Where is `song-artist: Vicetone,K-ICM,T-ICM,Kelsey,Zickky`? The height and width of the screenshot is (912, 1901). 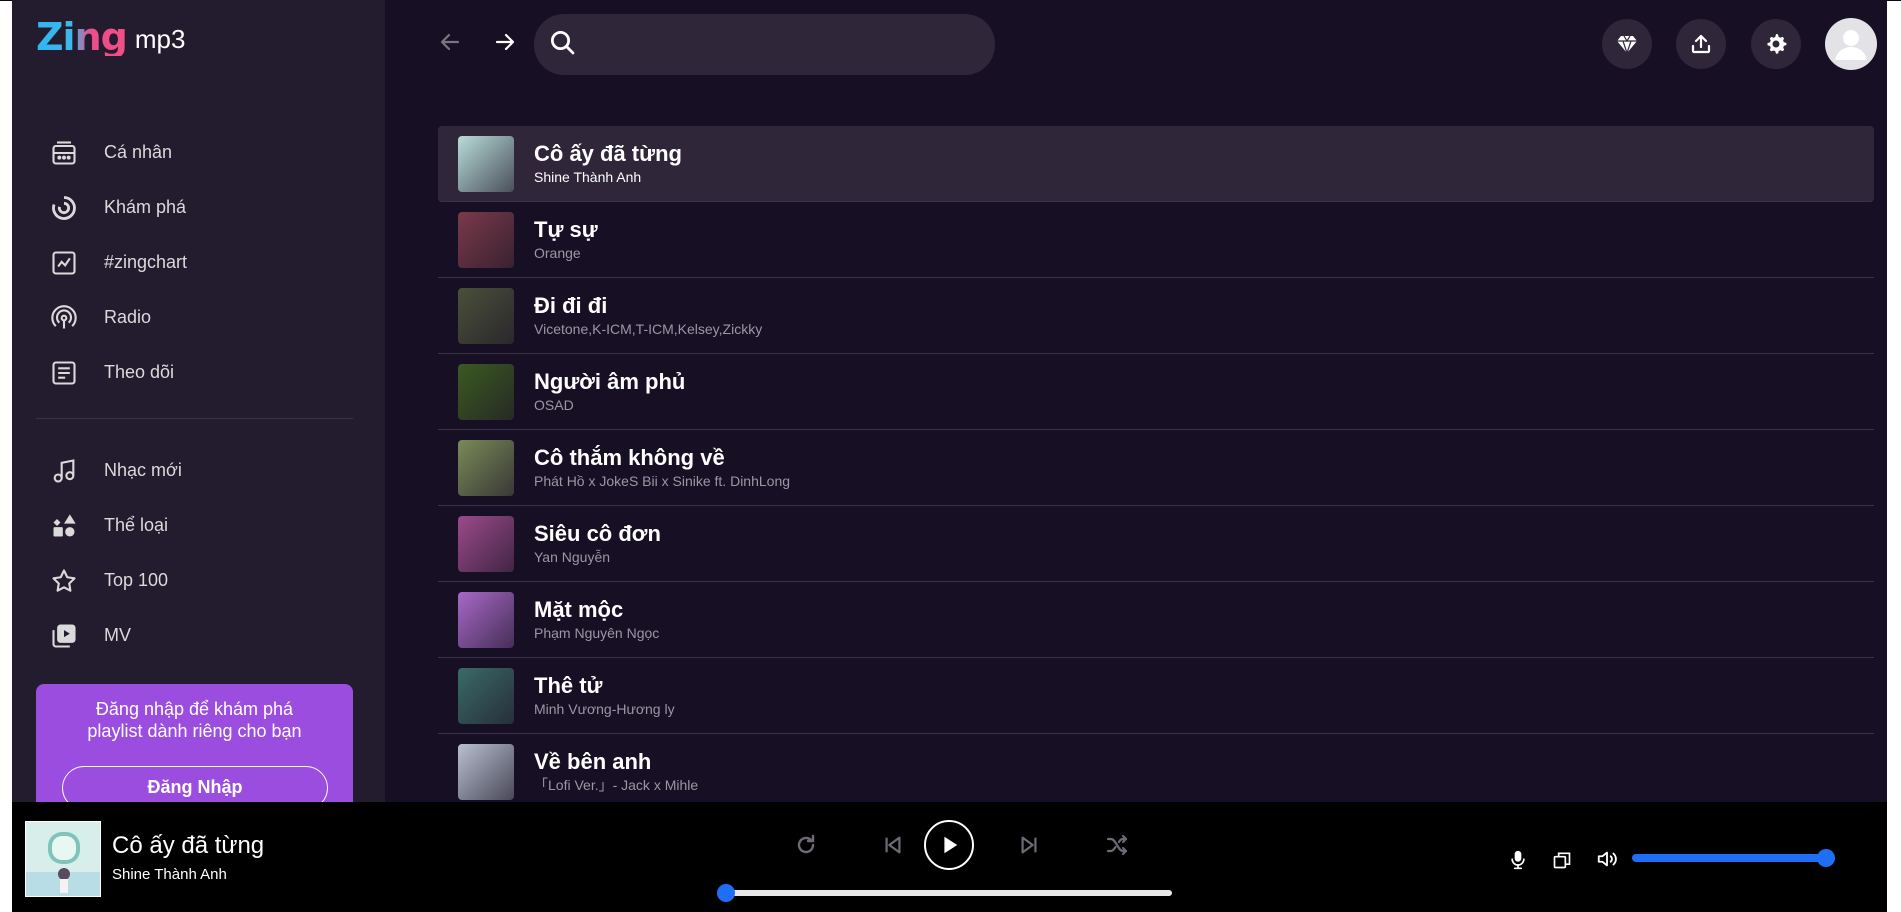
song-artist: Vicetone,K-ICM,T-ICM,Kelsey,Zickky is located at coordinates (648, 329).